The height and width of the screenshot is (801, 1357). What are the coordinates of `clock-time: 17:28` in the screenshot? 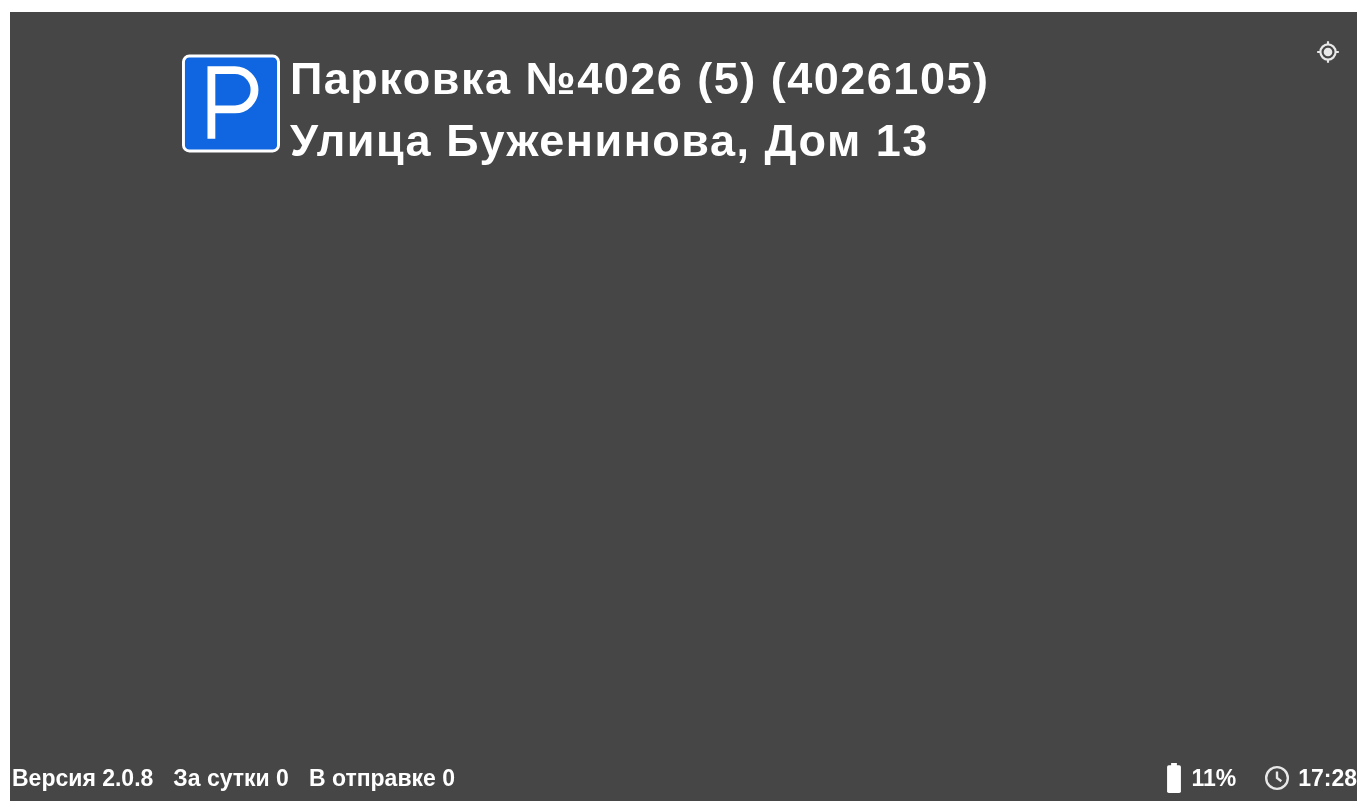 It's located at (1327, 778).